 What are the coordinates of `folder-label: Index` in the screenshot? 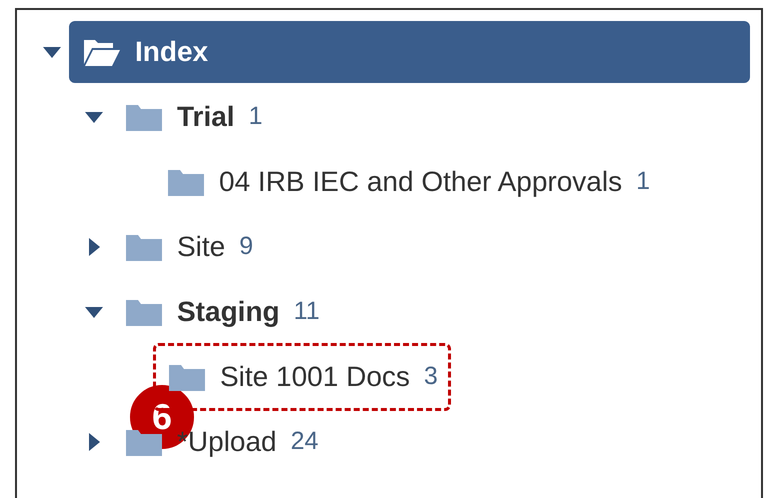 It's located at (171, 51).